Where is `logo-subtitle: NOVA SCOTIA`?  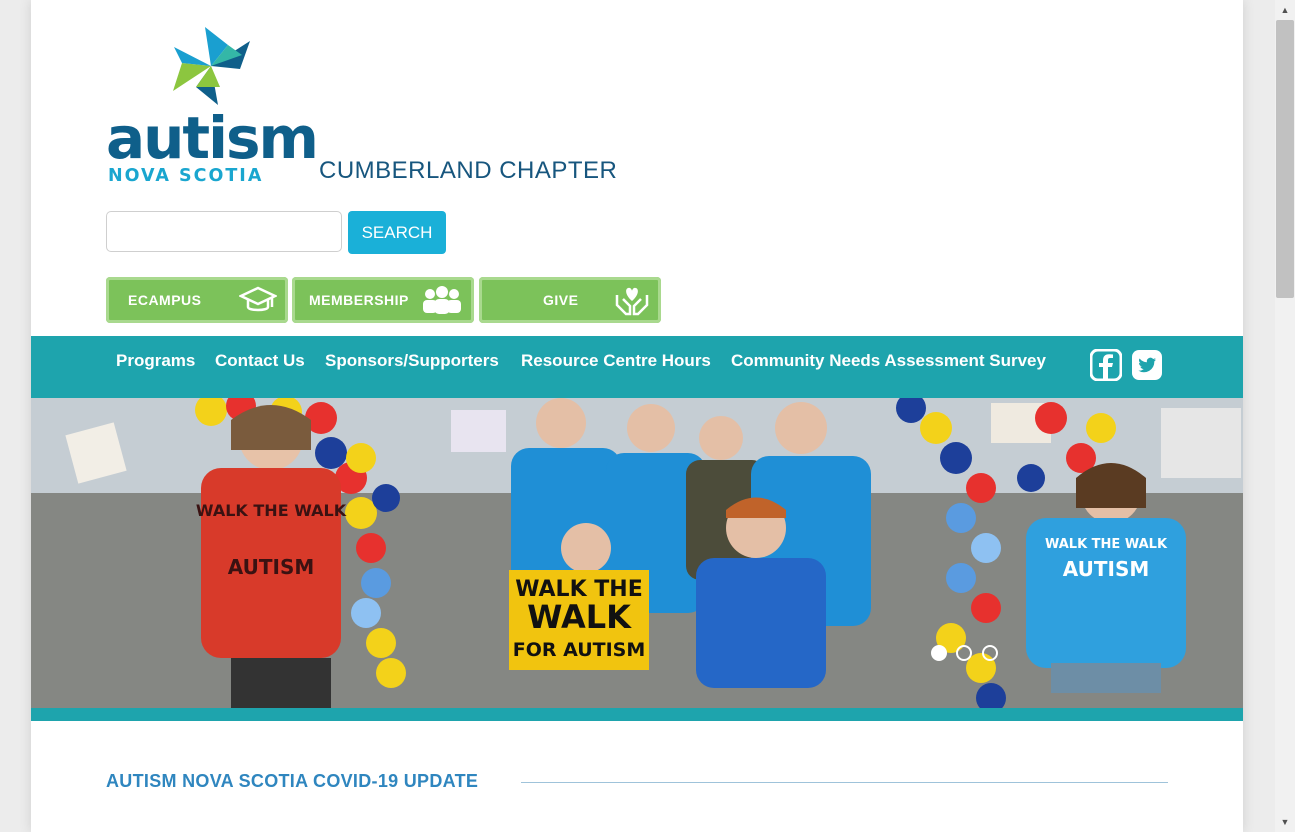 logo-subtitle: NOVA SCOTIA is located at coordinates (186, 176).